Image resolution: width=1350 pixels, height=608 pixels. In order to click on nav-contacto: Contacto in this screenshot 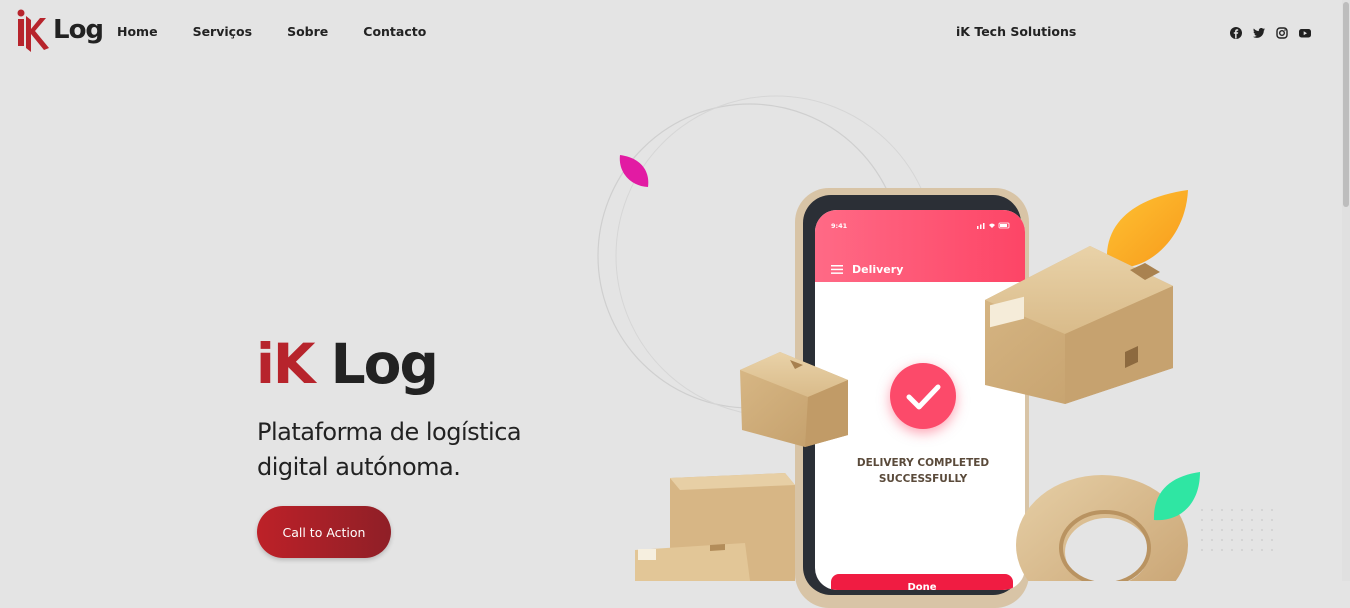, I will do `click(394, 31)`.